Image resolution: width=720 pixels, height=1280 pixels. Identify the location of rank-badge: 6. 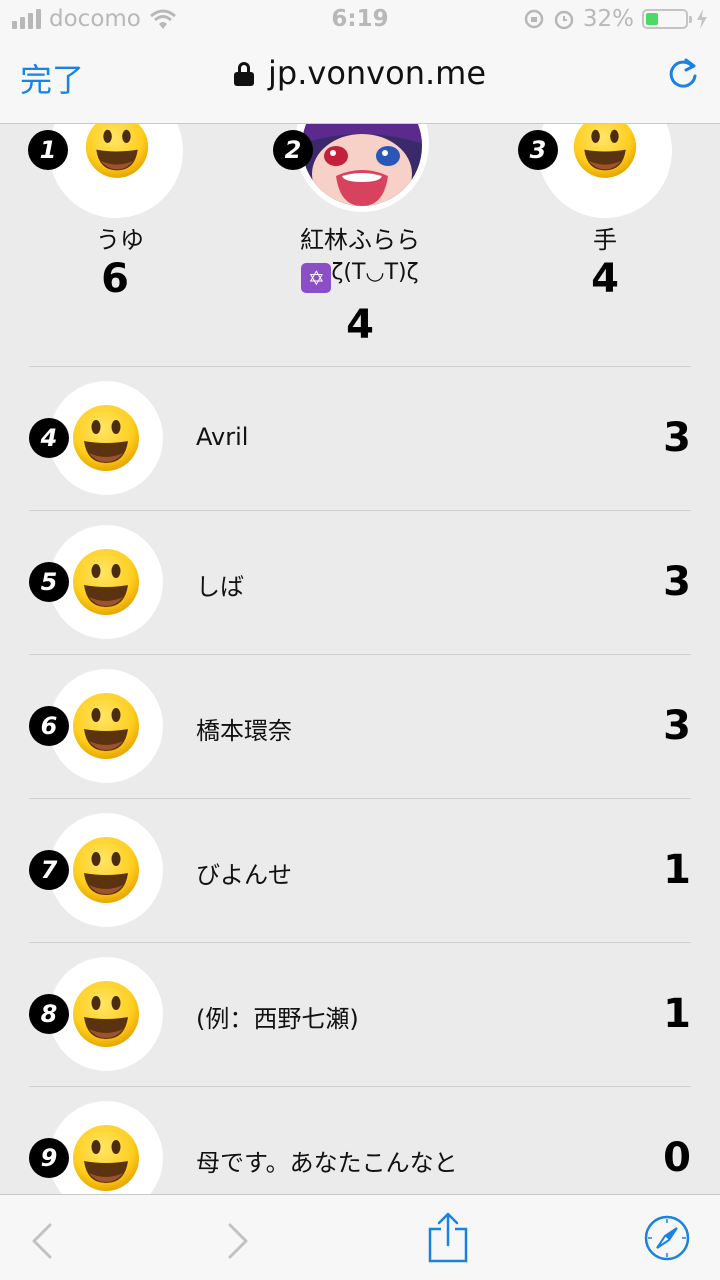
(49, 726).